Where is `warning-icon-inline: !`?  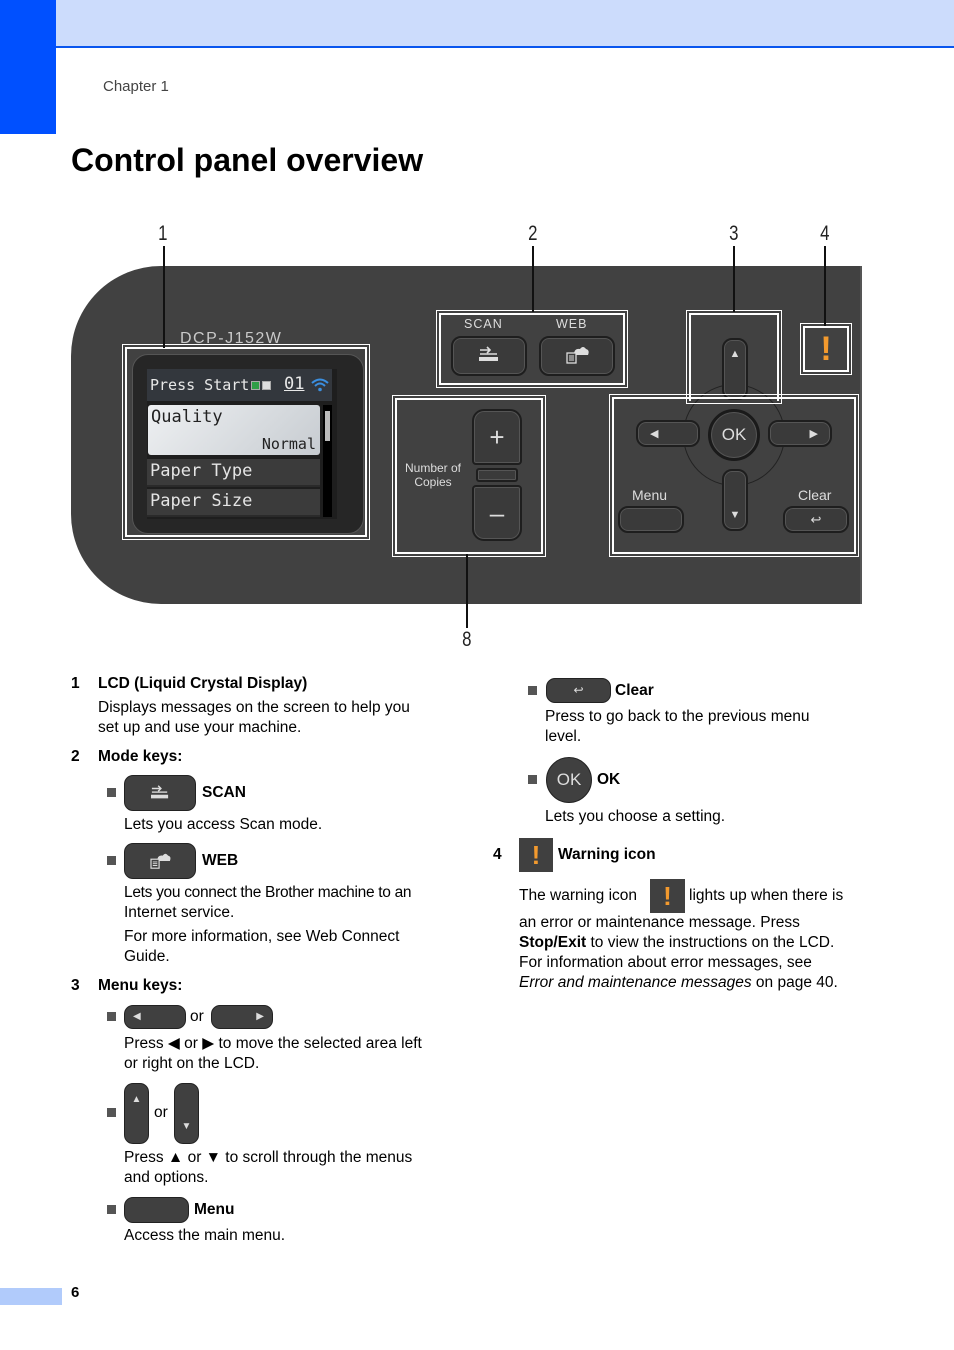 warning-icon-inline: ! is located at coordinates (667, 896).